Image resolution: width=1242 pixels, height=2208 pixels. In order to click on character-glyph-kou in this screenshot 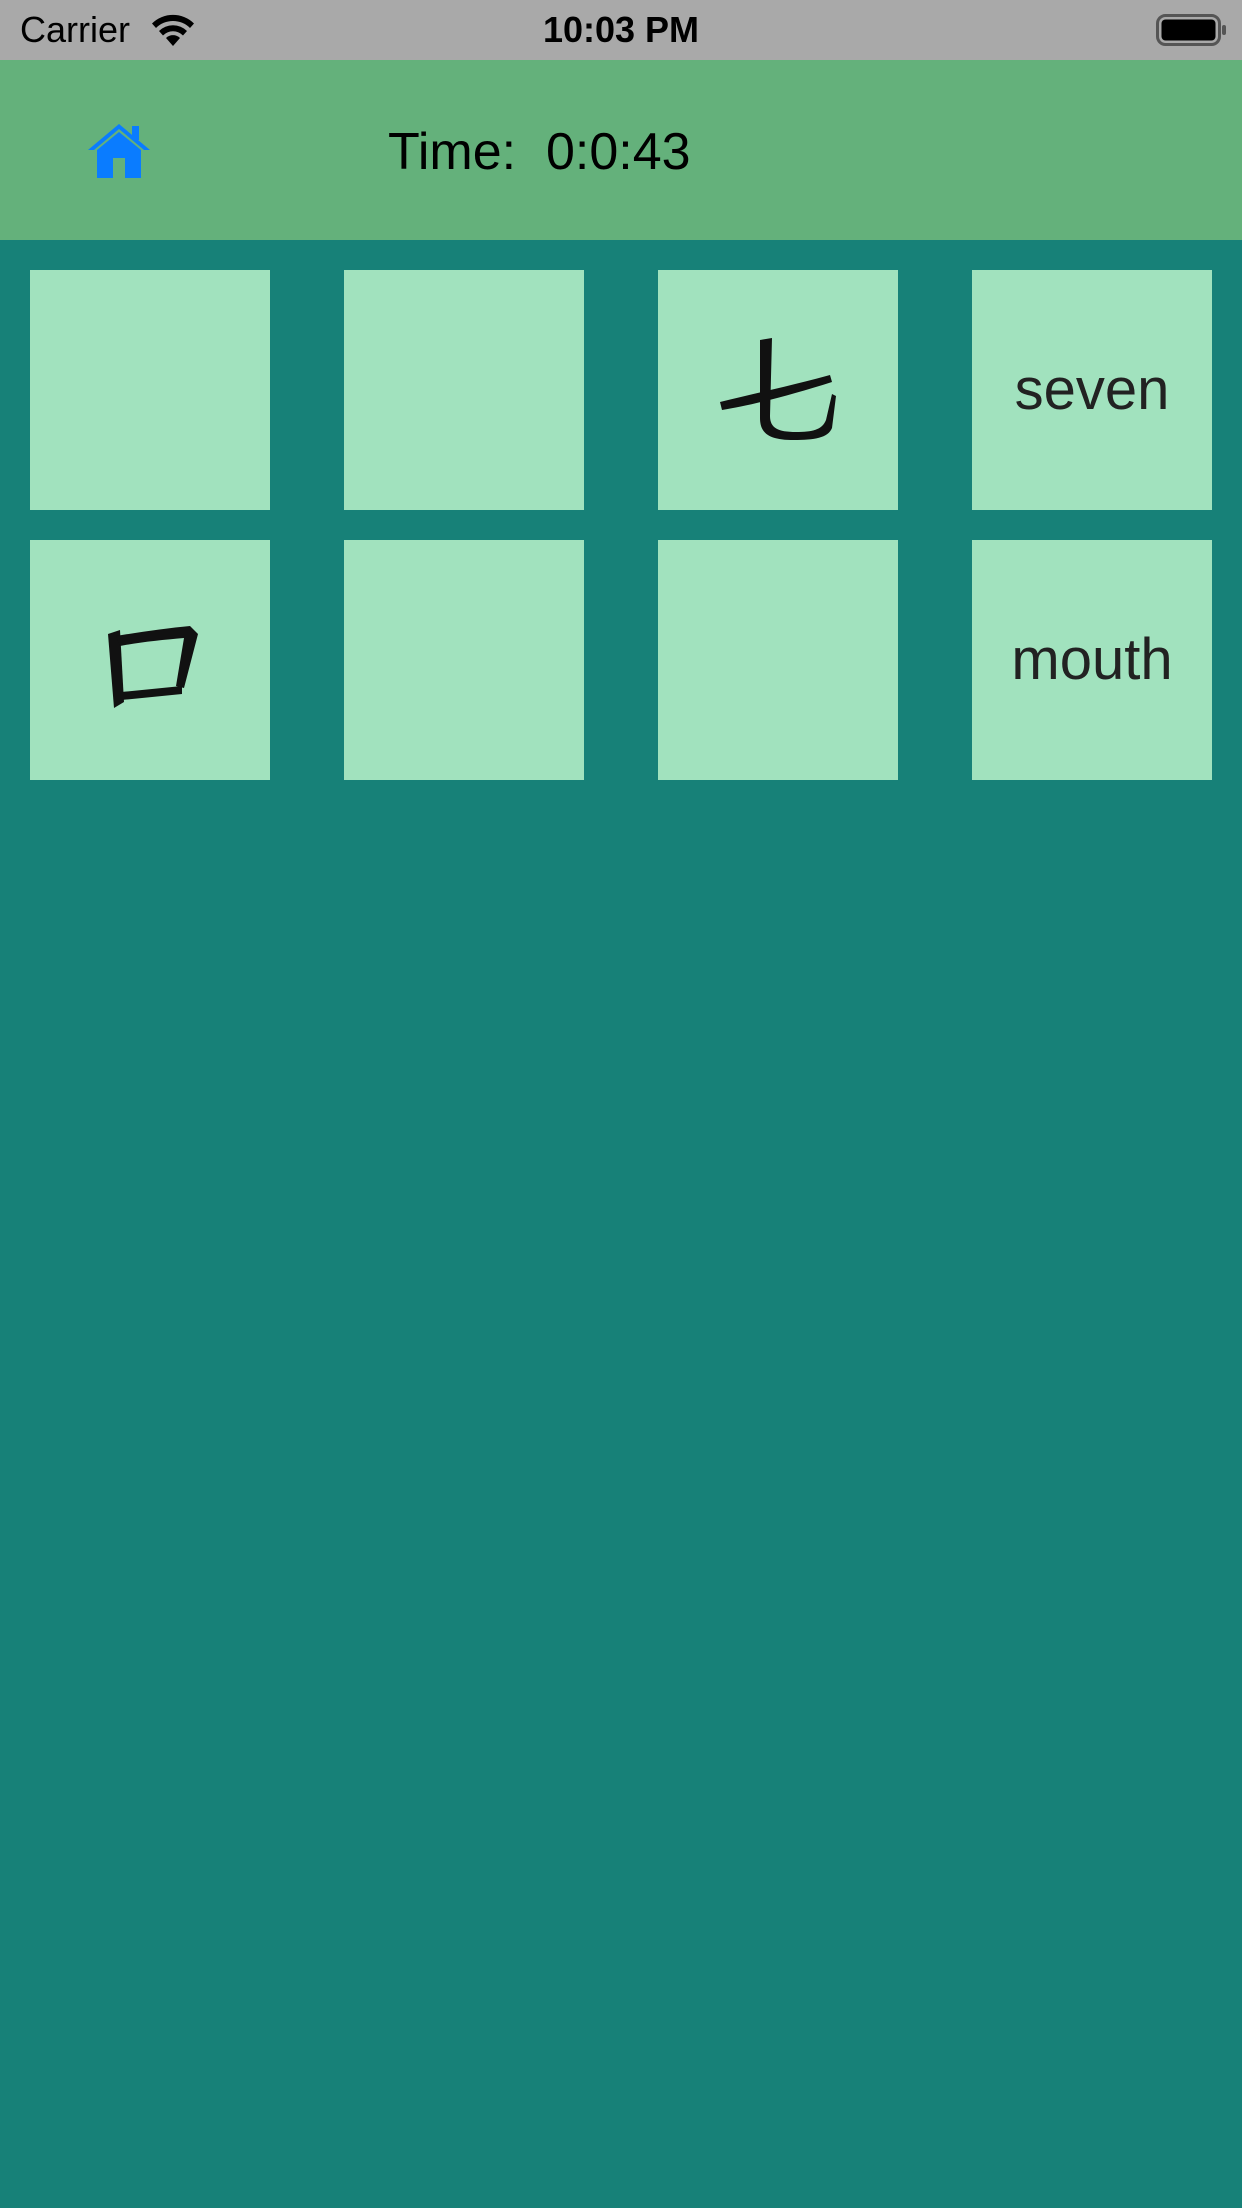, I will do `click(153, 667)`.